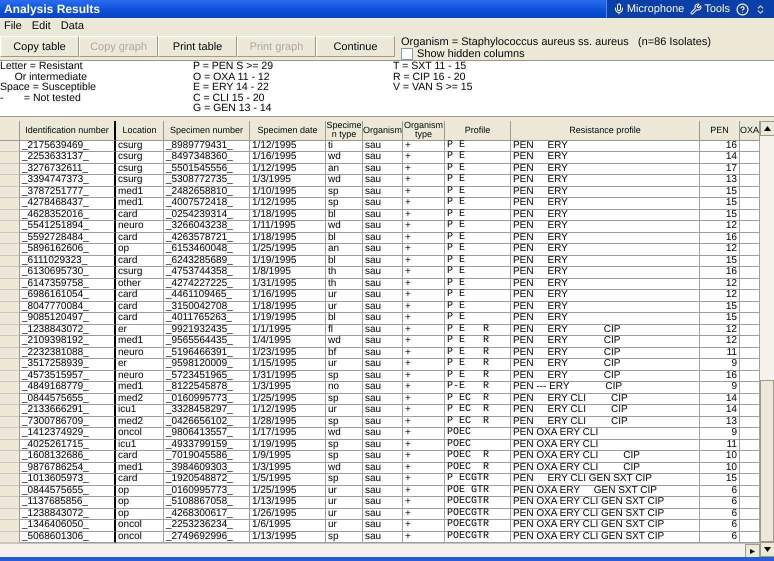  Describe the element at coordinates (767, 549) in the screenshot. I see `scroll-down-arrow-icon` at that location.